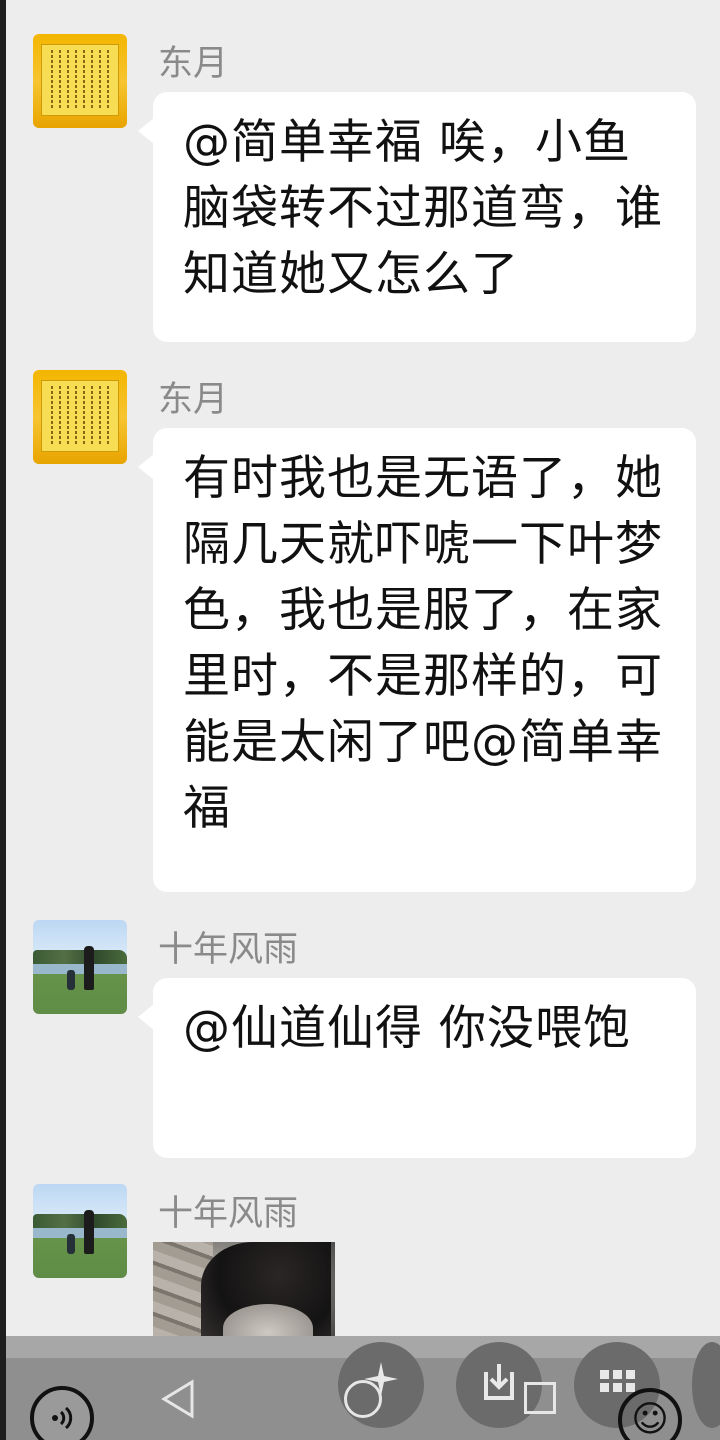 The image size is (720, 1440). Describe the element at coordinates (62, 1418) in the screenshot. I see `voice-waves-icon` at that location.